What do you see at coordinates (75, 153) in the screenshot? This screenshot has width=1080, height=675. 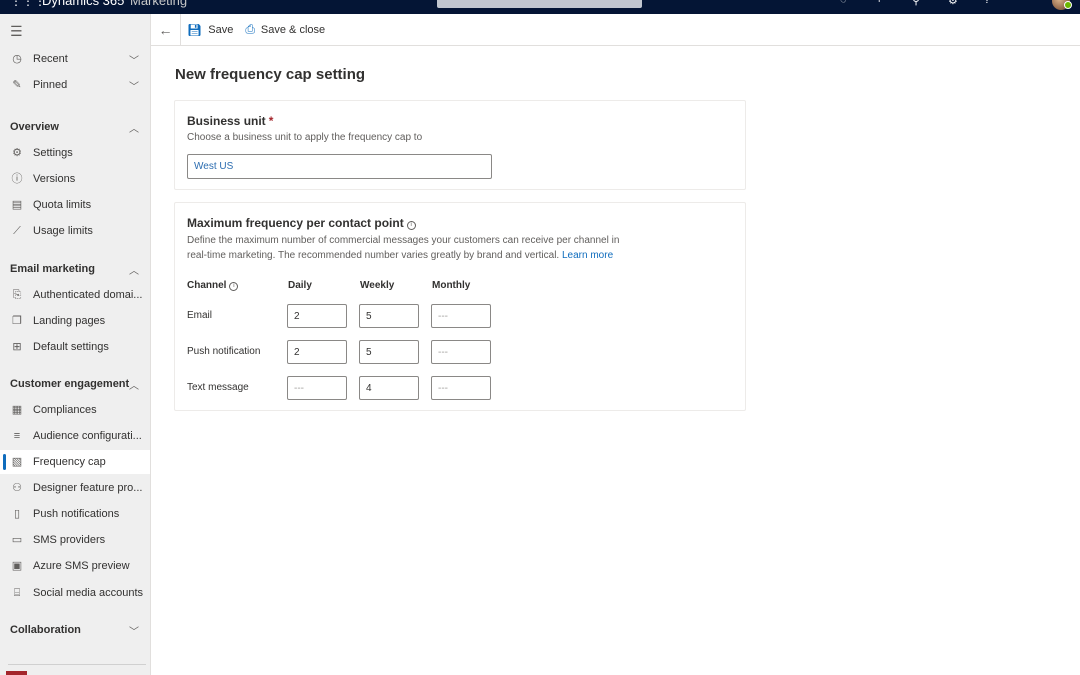 I see `sidebar-item-settings: ⚙ Settings` at bounding box center [75, 153].